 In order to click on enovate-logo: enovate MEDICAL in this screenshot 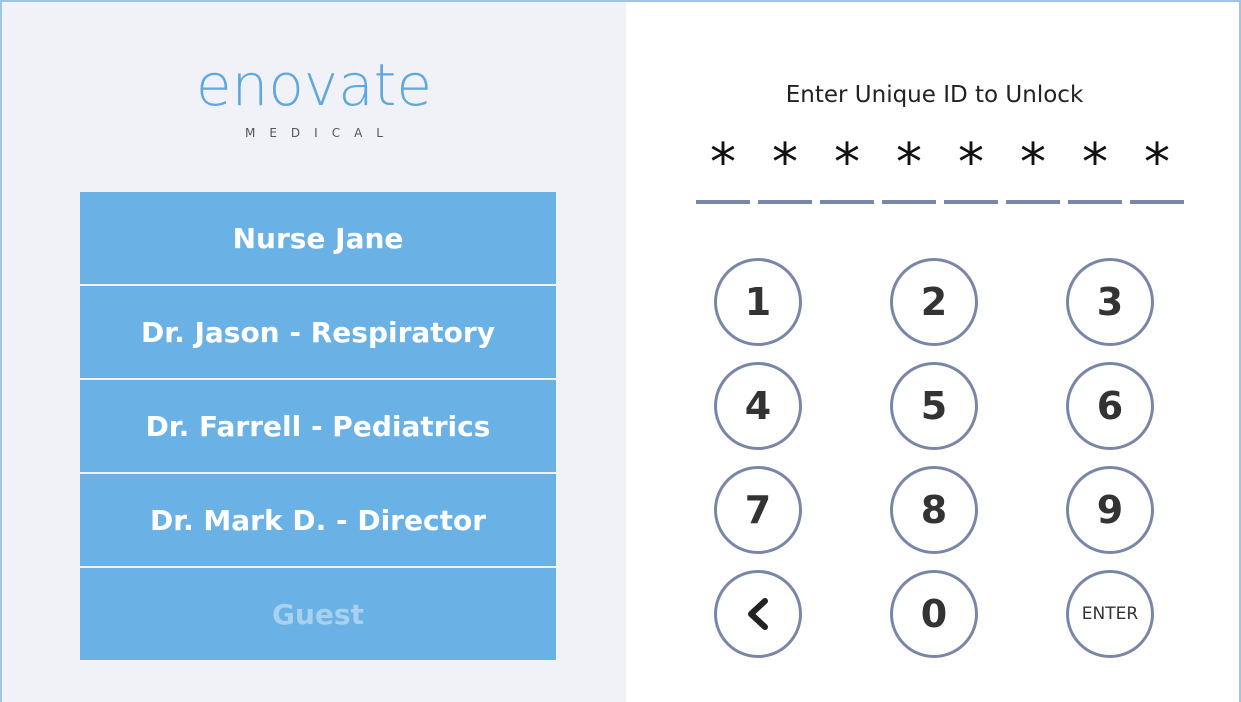, I will do `click(314, 95)`.